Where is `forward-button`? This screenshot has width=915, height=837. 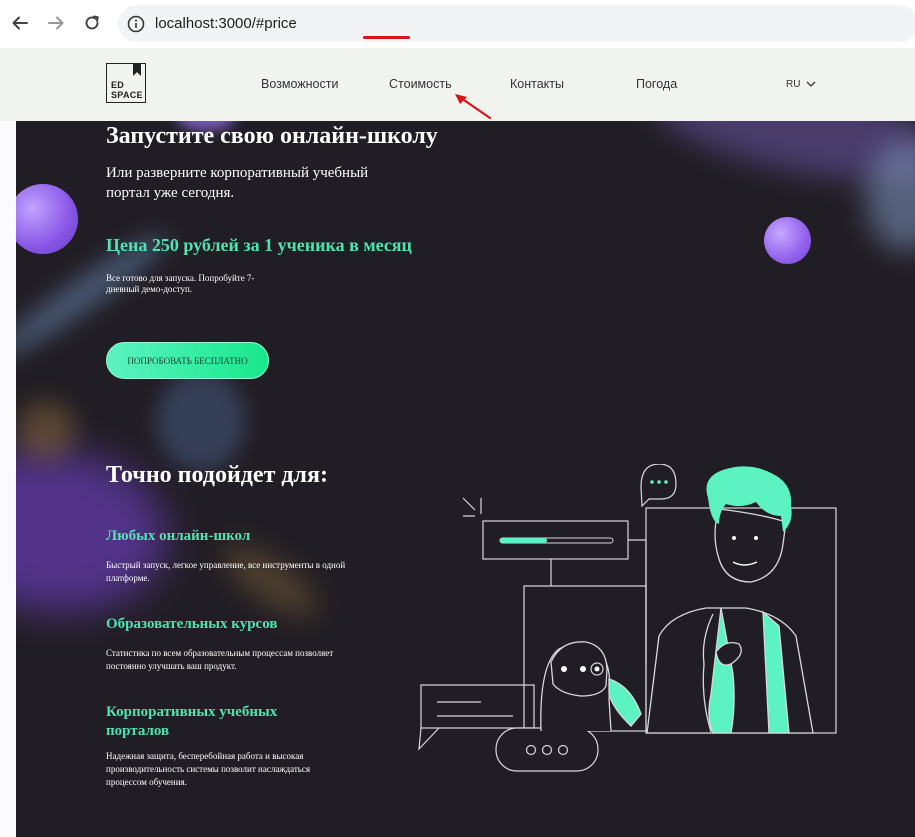
forward-button is located at coordinates (56, 23).